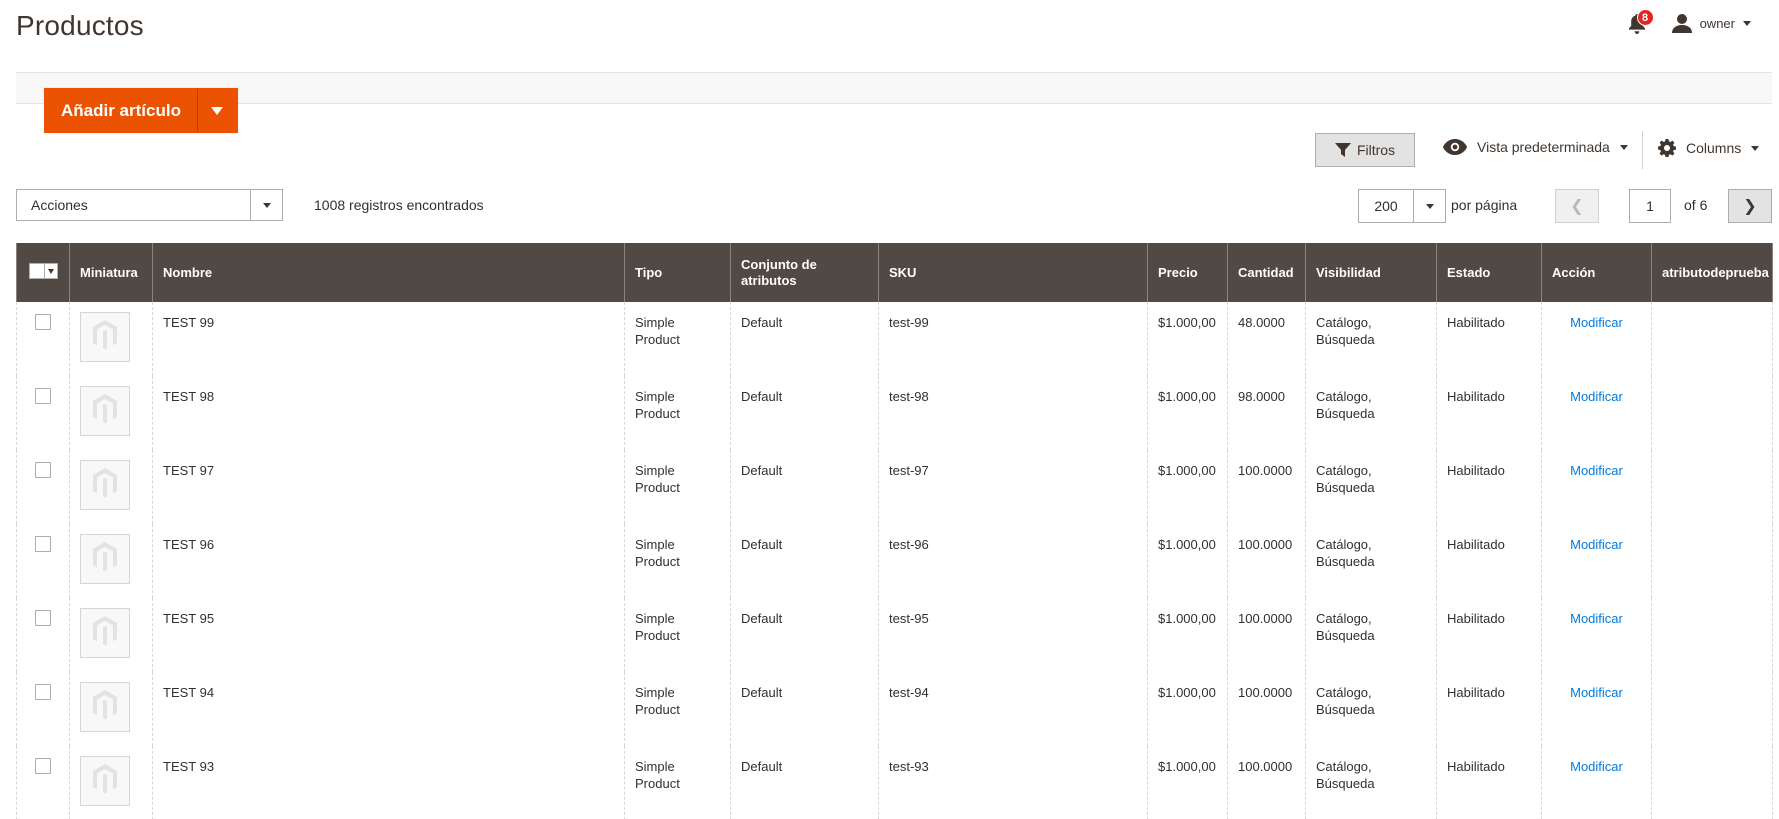  Describe the element at coordinates (1266, 339) in the screenshot. I see `cell-quantity: 48.0000` at that location.